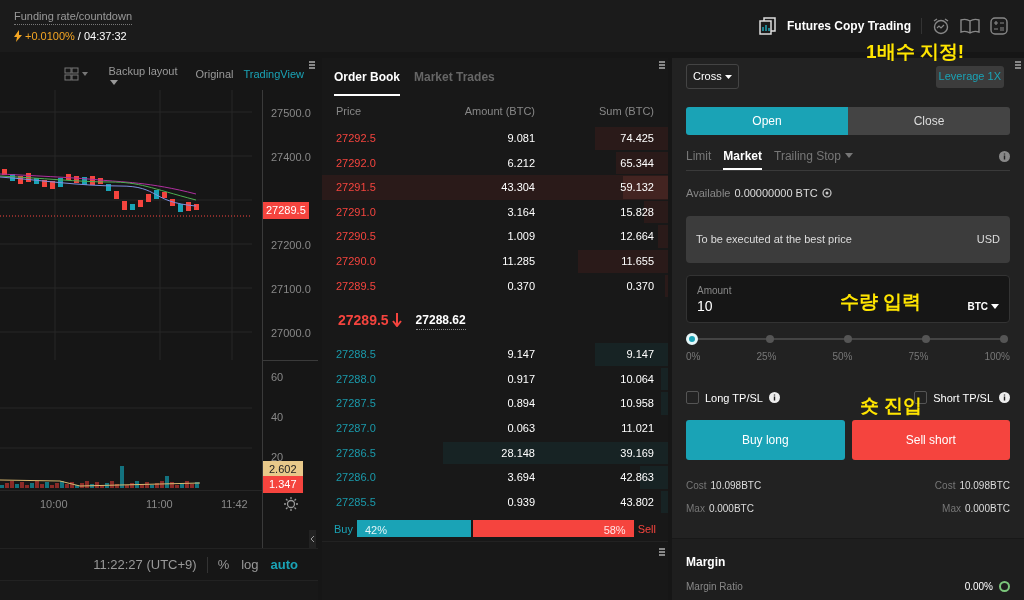  What do you see at coordinates (495, 138) in the screenshot?
I see `order-book-row: 27292.5 9.081 74.425` at bounding box center [495, 138].